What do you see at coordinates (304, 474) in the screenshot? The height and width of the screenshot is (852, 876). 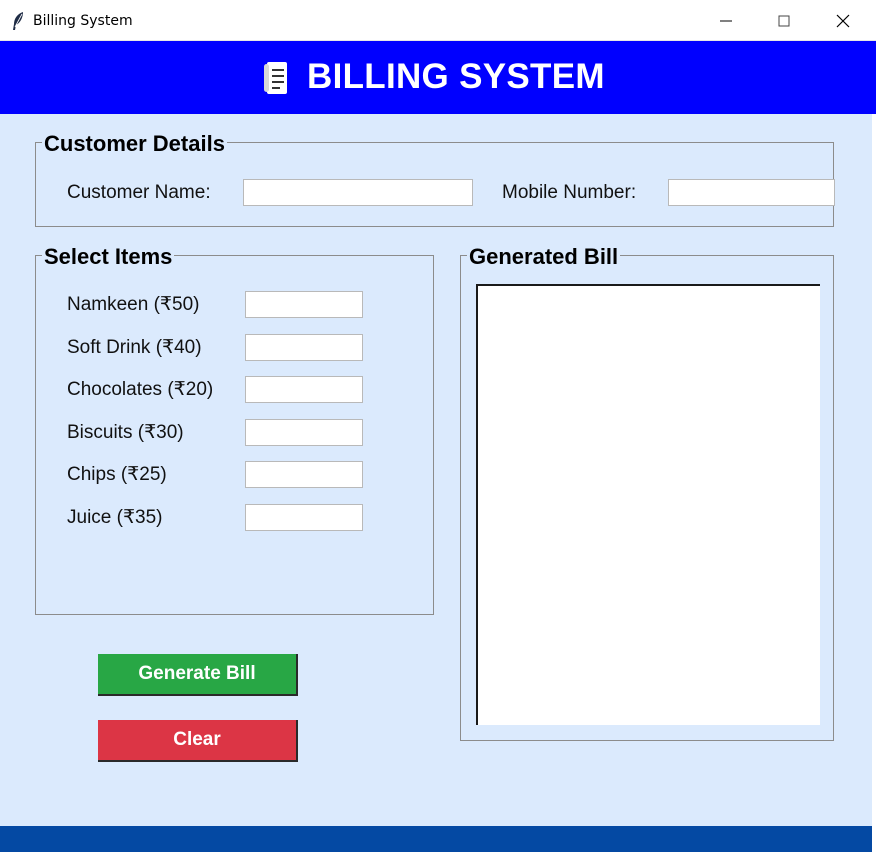 I see `item-qty-chips` at bounding box center [304, 474].